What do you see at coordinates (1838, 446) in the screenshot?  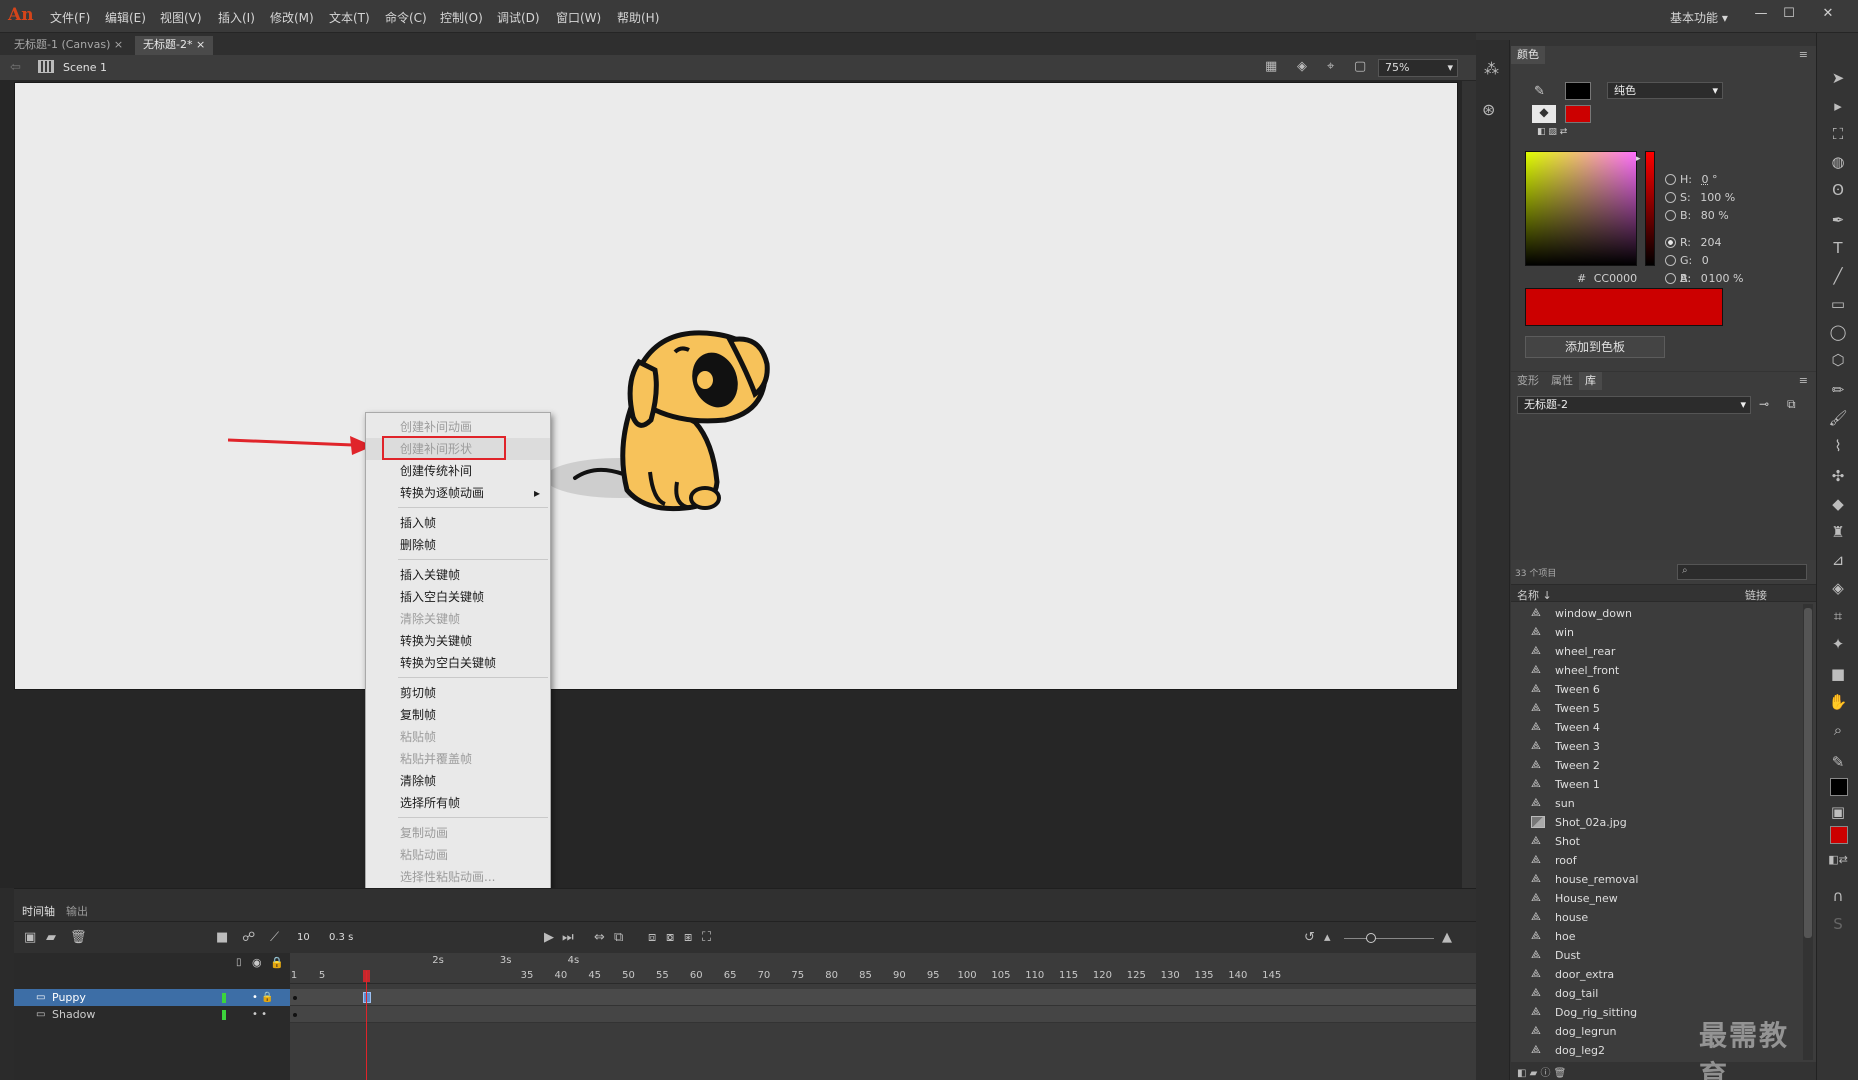 I see `brush-tool-icon: ⌇` at bounding box center [1838, 446].